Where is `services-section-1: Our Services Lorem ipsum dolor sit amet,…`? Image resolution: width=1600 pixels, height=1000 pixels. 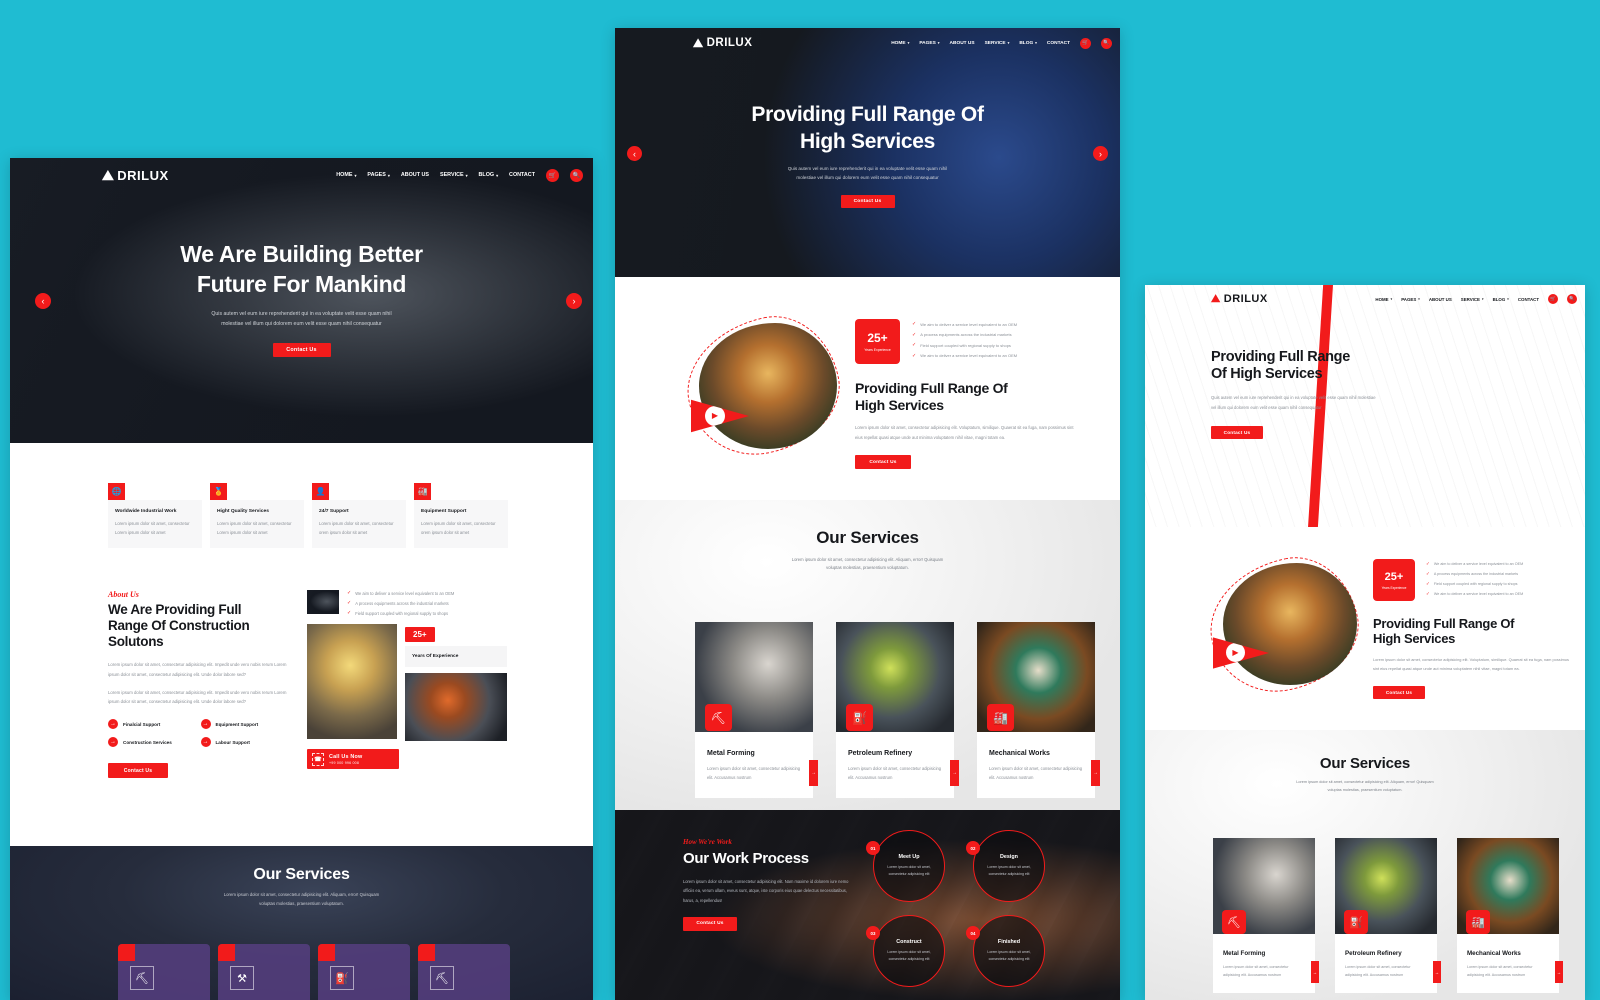 services-section-1: Our Services Lorem ipsum dolor sit amet,… is located at coordinates (301, 923).